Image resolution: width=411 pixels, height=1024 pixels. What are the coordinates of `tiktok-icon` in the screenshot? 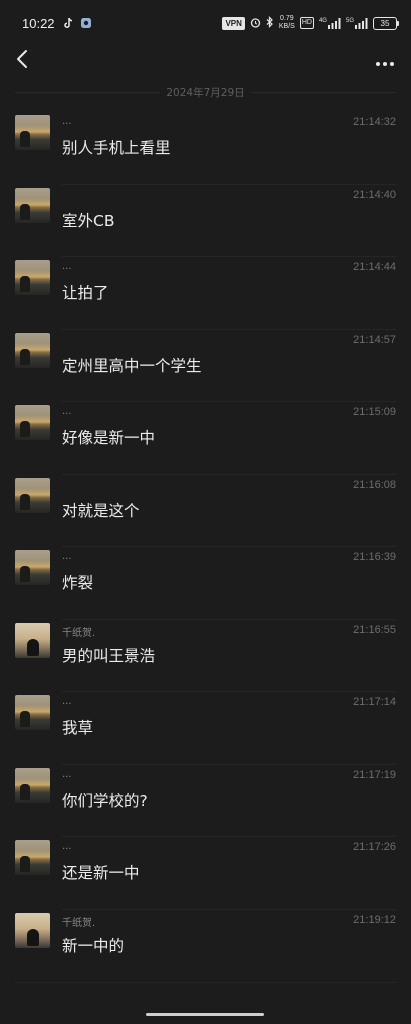 It's located at (68, 23).